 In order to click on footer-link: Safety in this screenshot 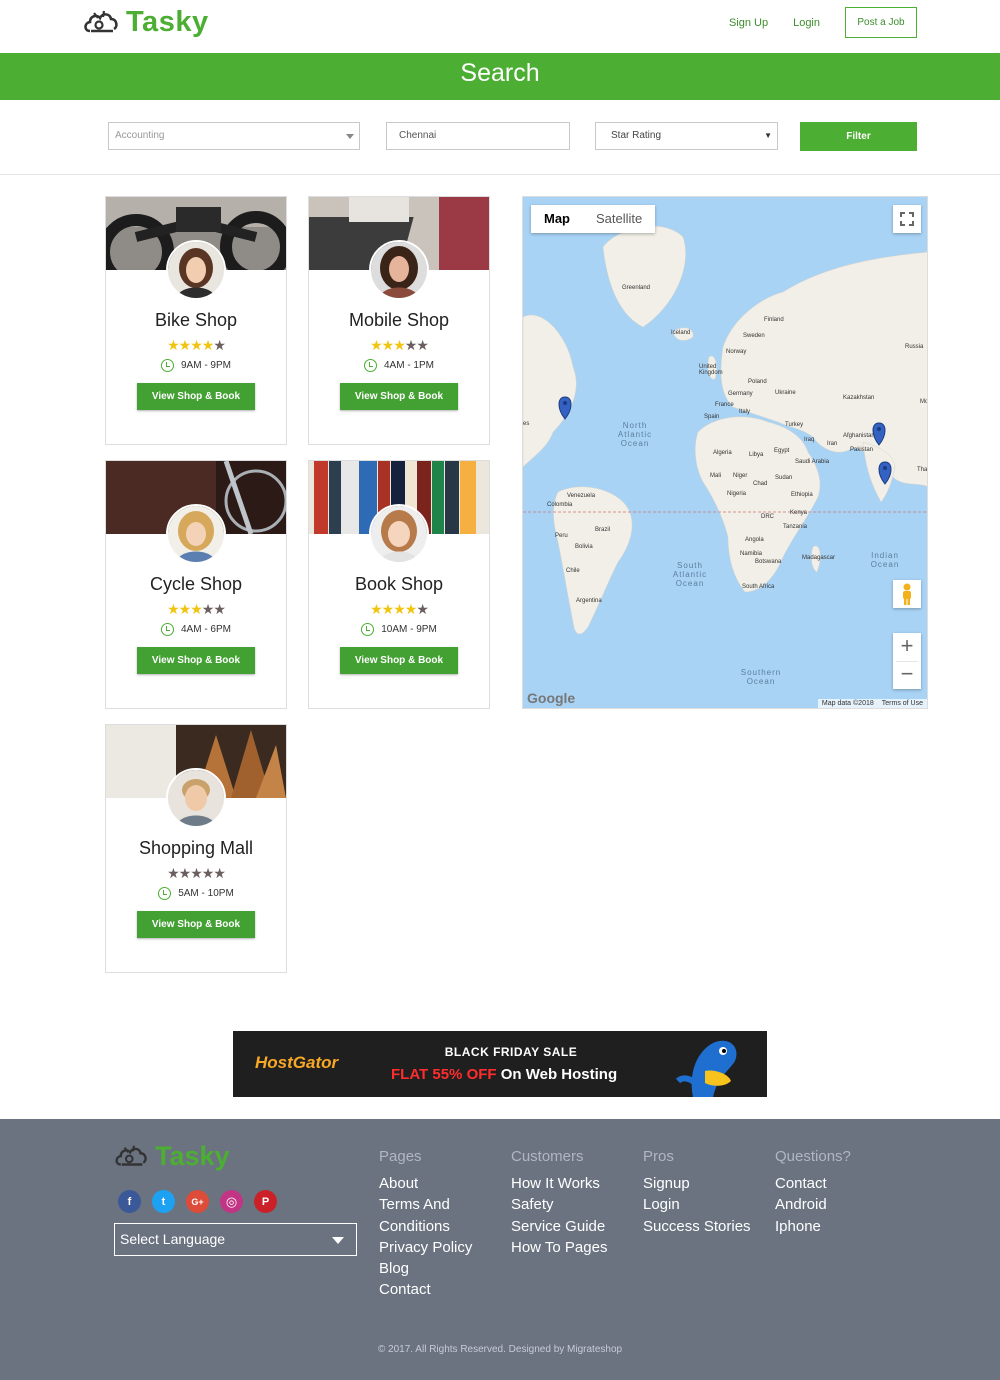, I will do `click(559, 1204)`.